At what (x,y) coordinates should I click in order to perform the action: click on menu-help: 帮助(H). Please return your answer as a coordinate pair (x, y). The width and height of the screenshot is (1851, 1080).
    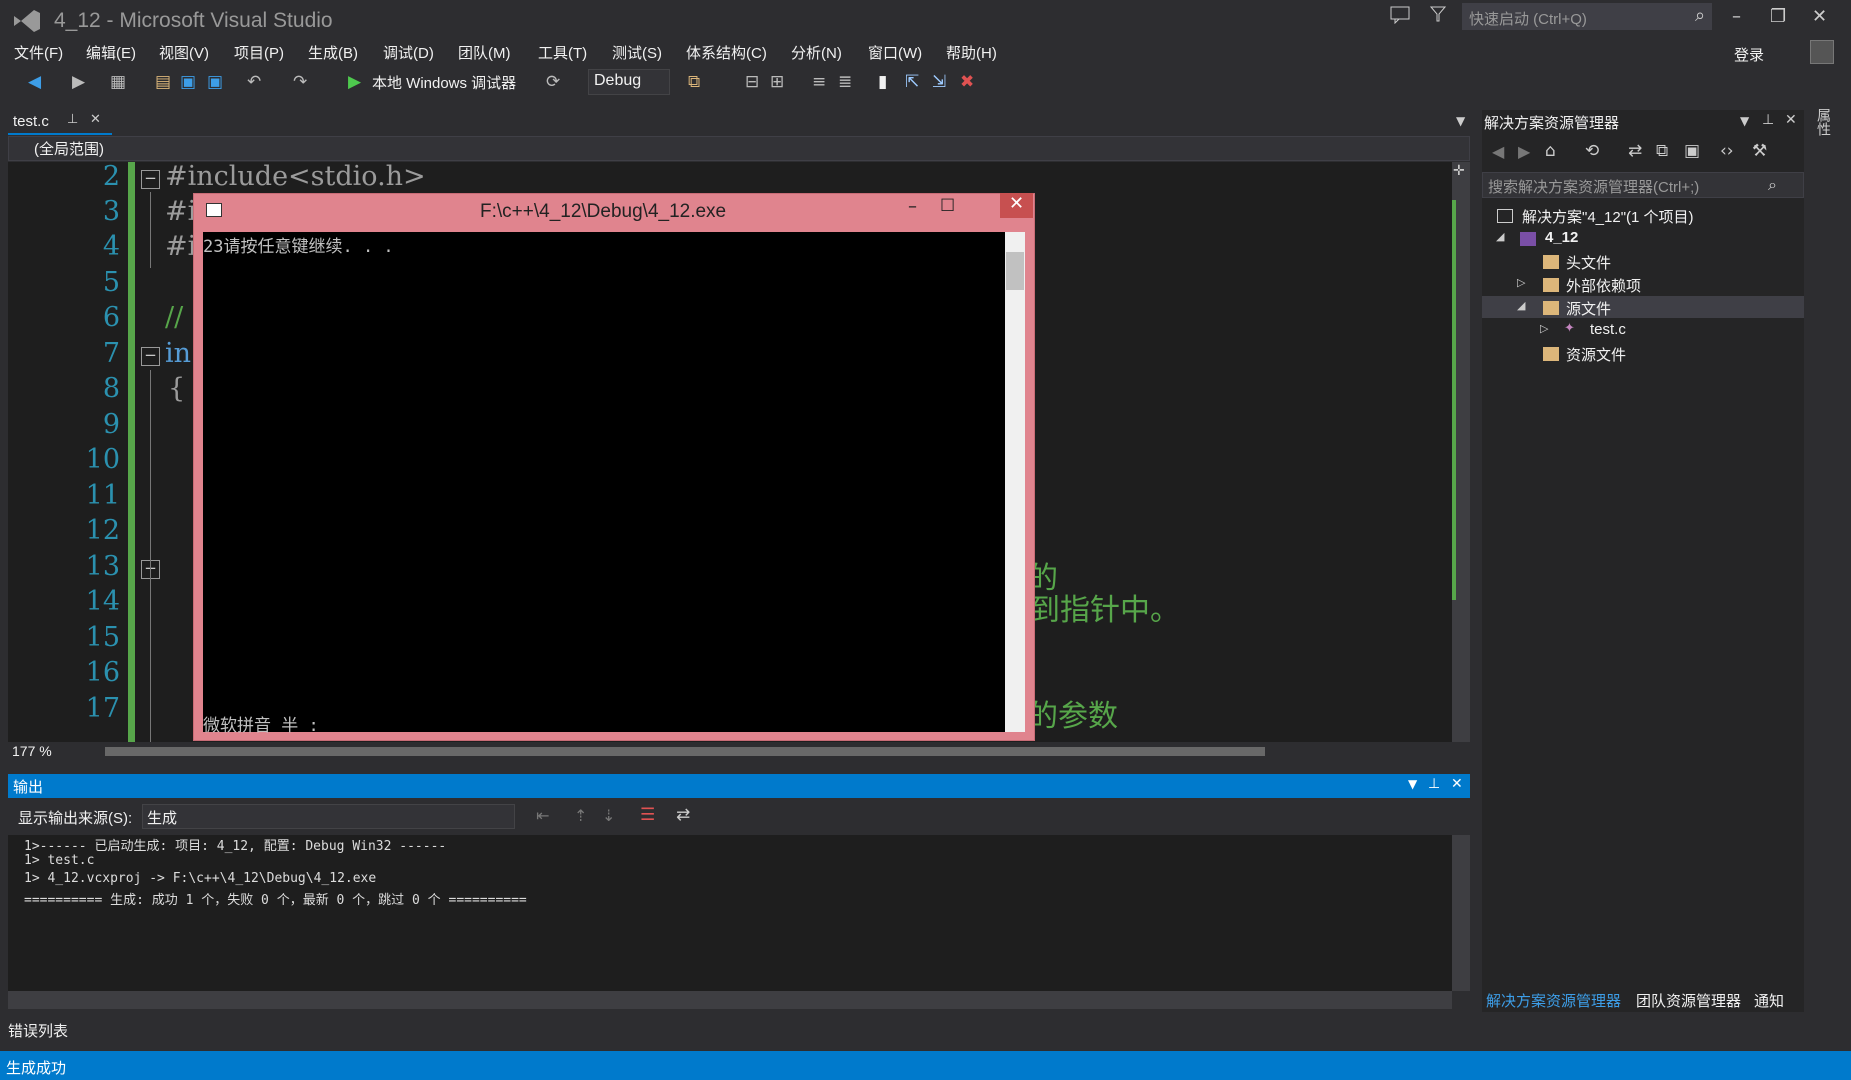
    Looking at the image, I should click on (971, 52).